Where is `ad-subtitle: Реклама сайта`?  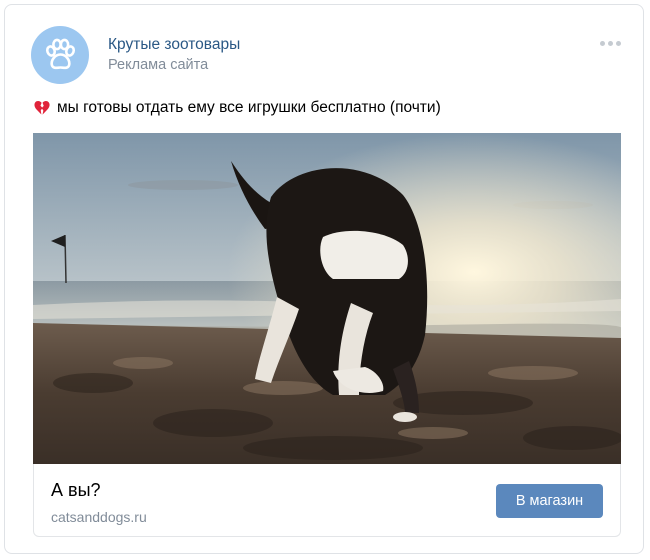
ad-subtitle: Реклама сайта is located at coordinates (158, 65).